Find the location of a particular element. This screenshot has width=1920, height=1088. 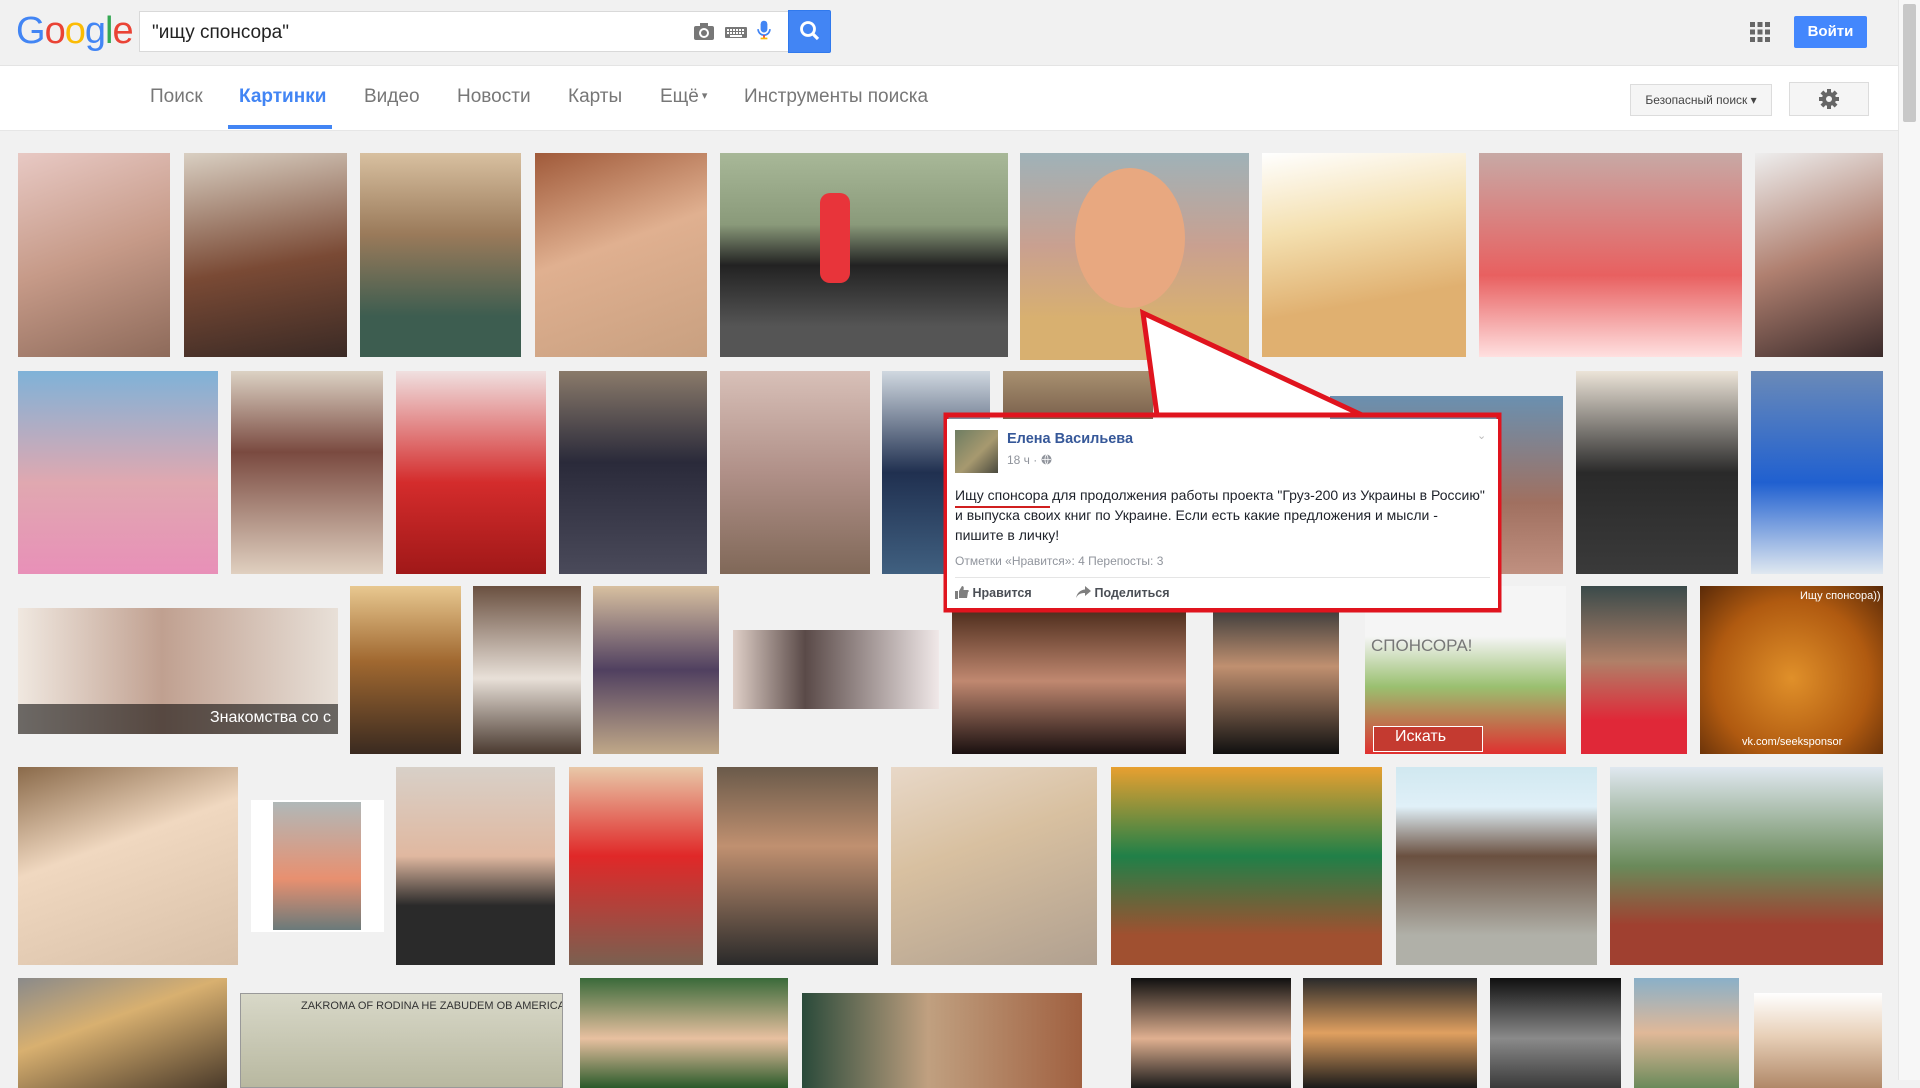

post-reaction-stats: Отметки «Нравится»: 4 Перепосты: 3 is located at coordinates (1059, 561).